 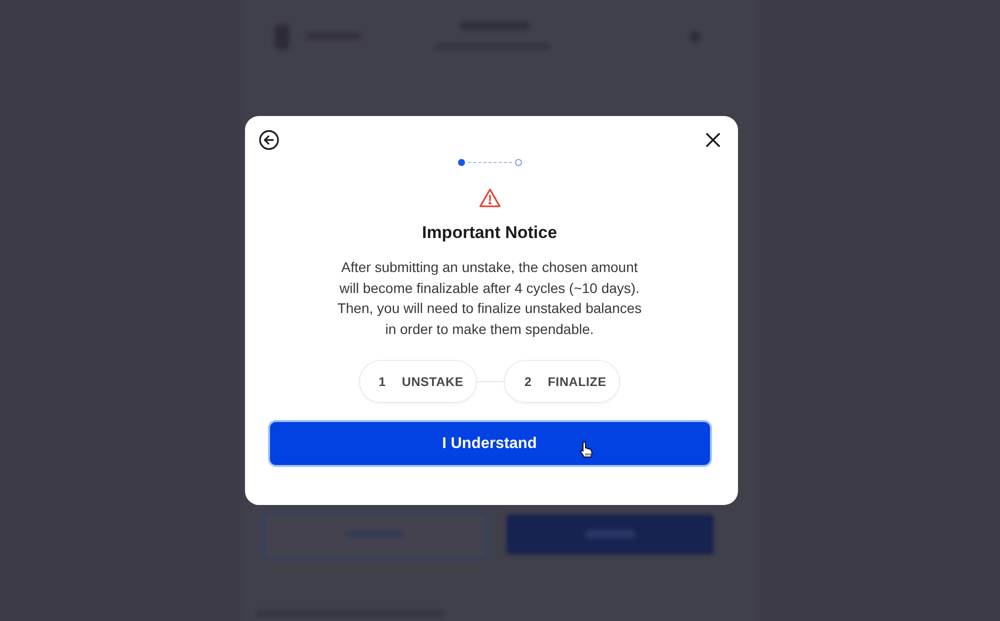 I want to click on hand-pointer-cursor-icon, so click(x=586, y=449).